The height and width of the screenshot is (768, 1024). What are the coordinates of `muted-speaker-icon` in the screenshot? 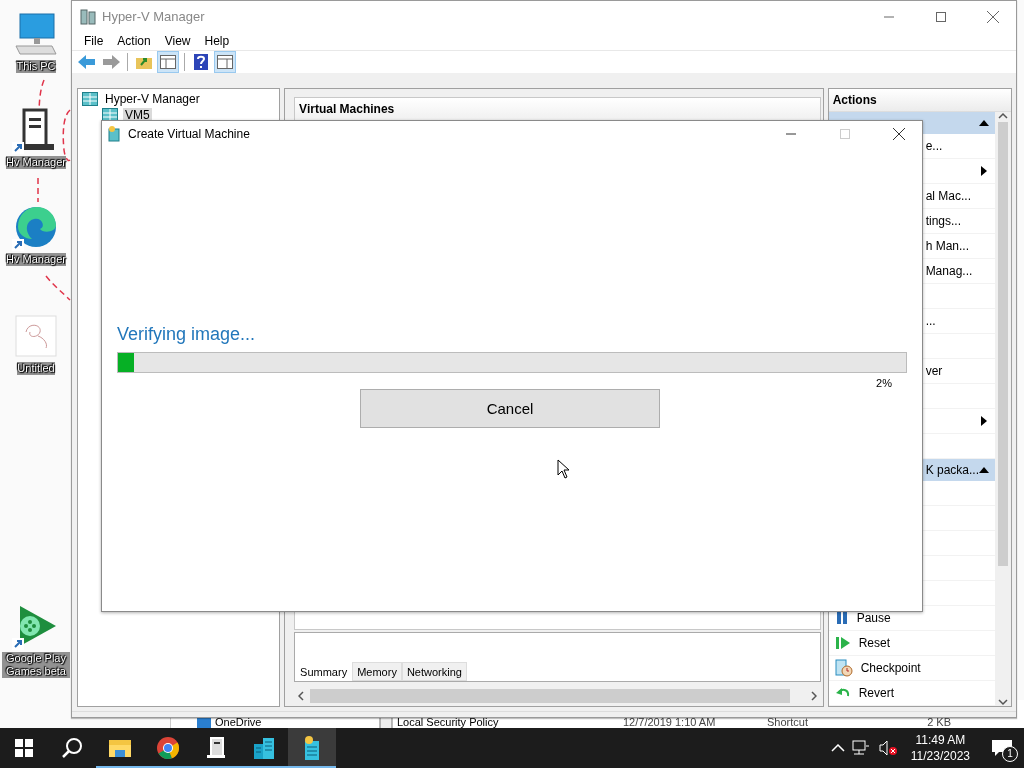 It's located at (888, 748).